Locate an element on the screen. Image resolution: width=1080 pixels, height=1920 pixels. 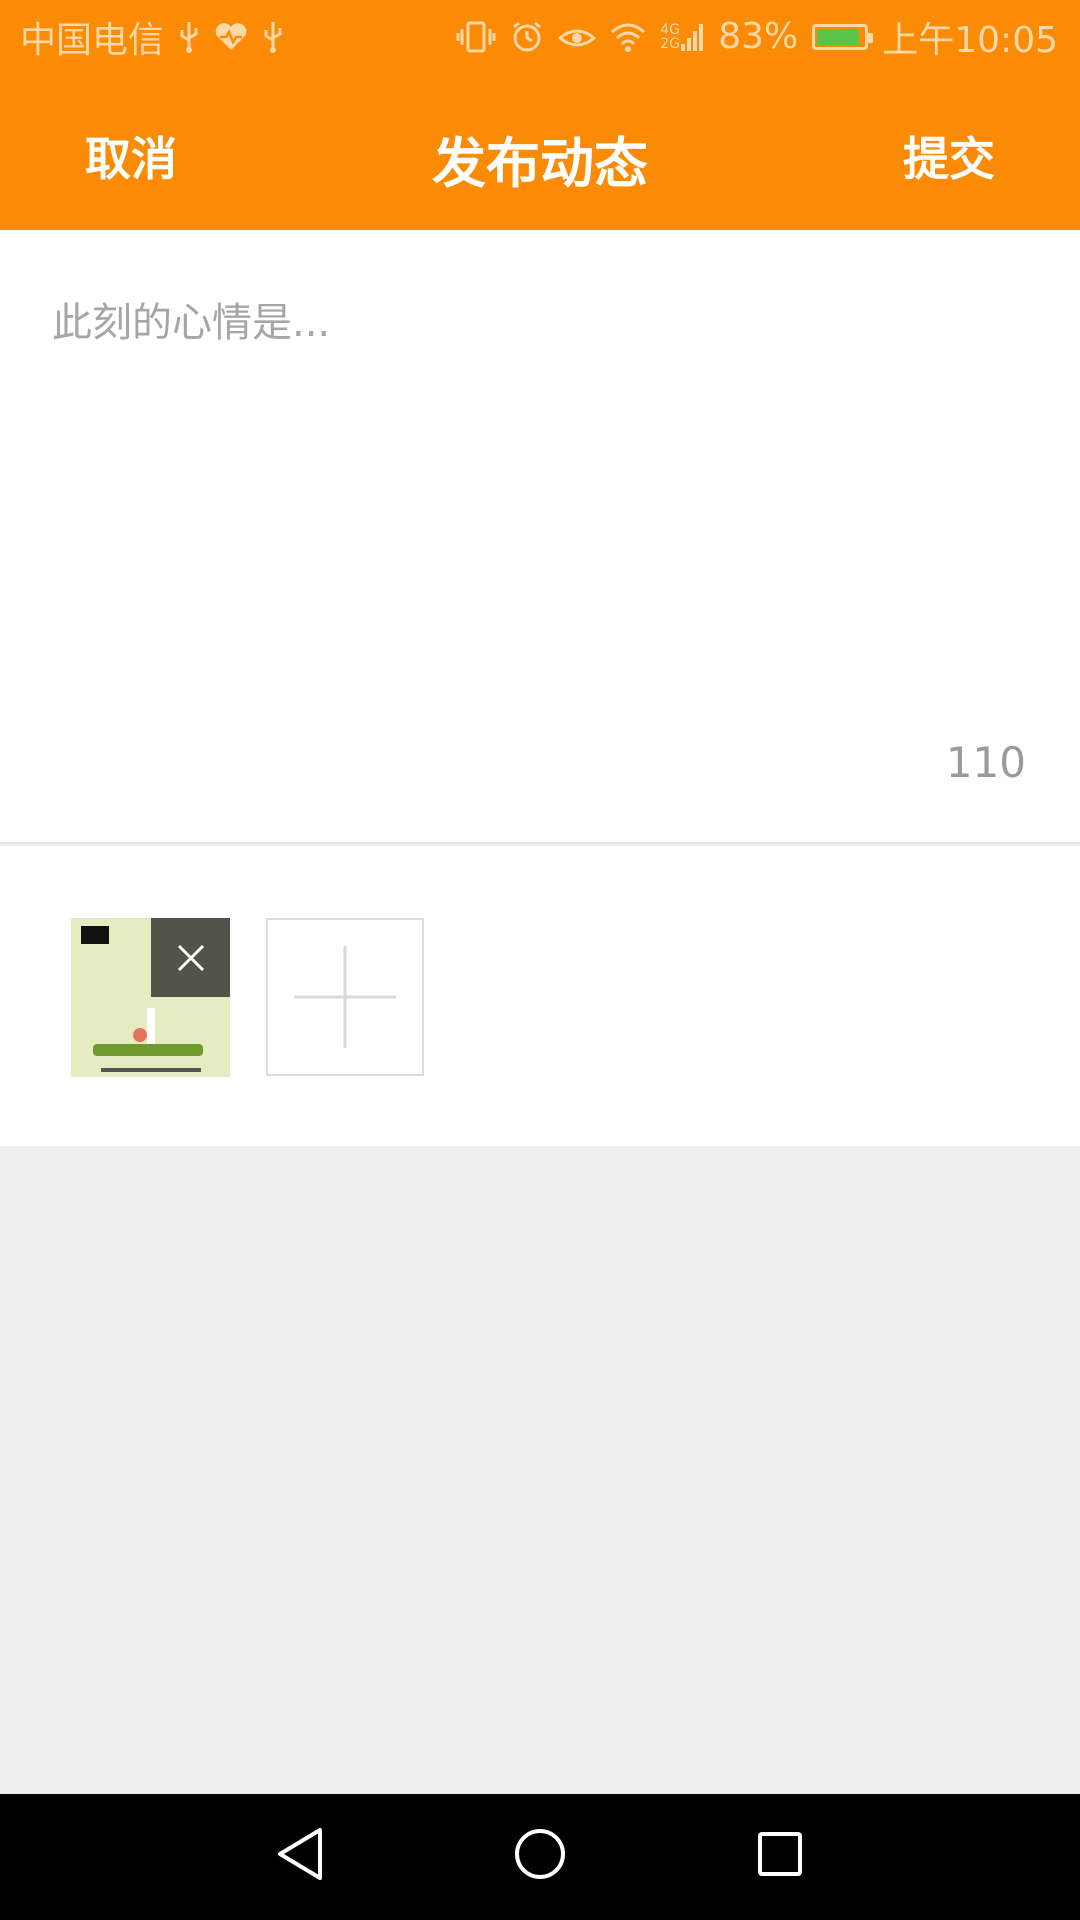
plus-icon is located at coordinates (345, 997).